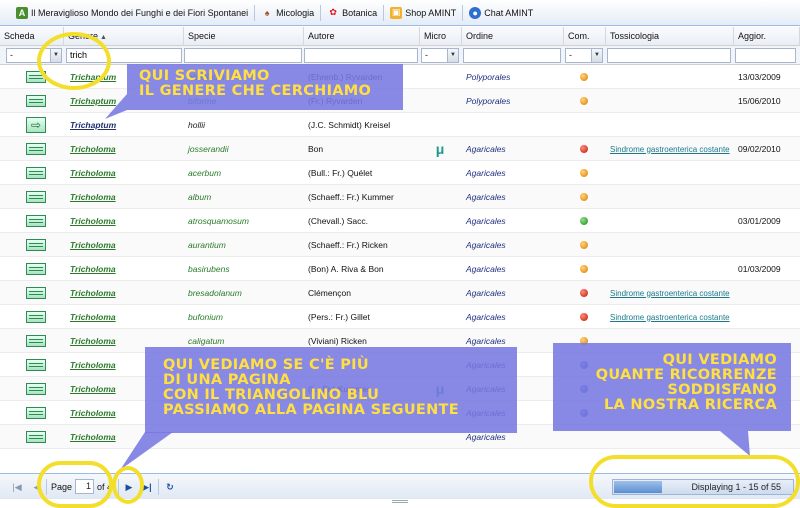 This screenshot has width=800, height=508. What do you see at coordinates (215, 293) in the screenshot?
I see `specie-cell: bresadolanum` at bounding box center [215, 293].